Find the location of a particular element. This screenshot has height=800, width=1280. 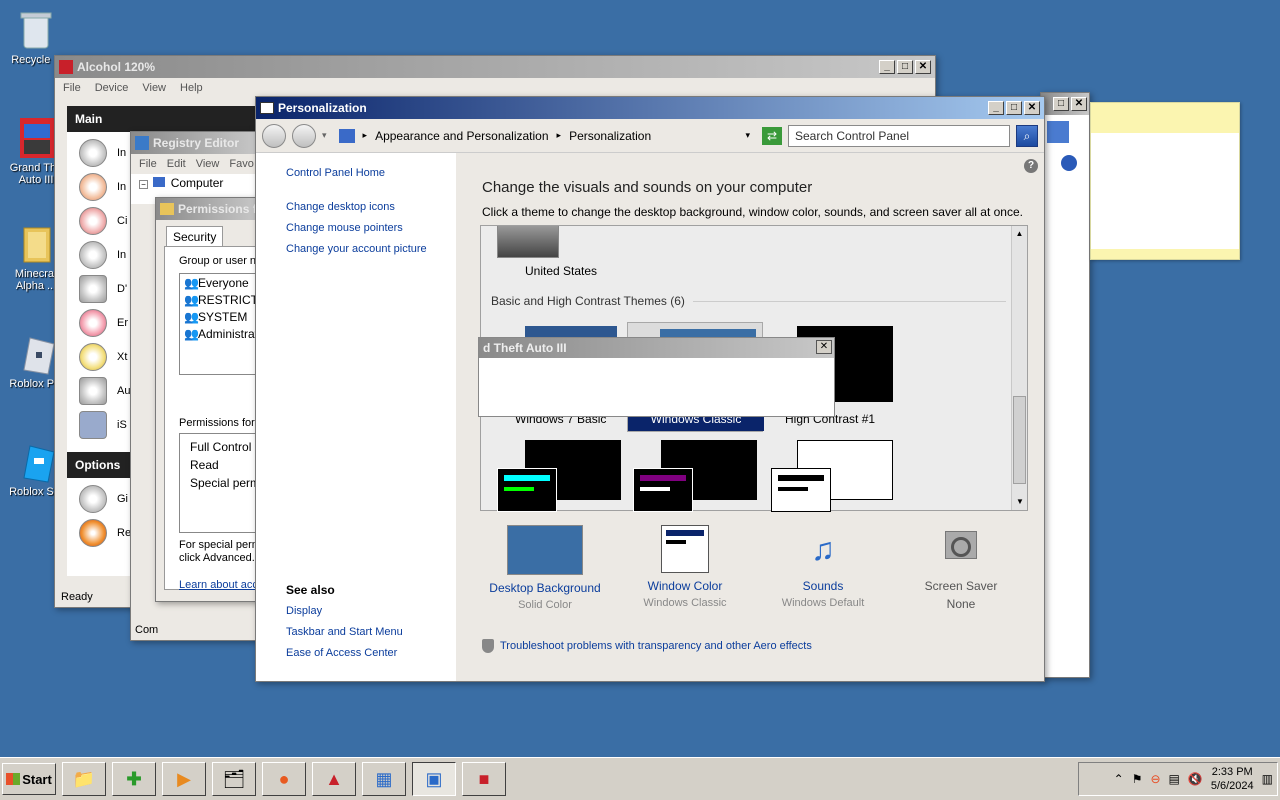

theme-united-states: United States is located at coordinates (552, 255).